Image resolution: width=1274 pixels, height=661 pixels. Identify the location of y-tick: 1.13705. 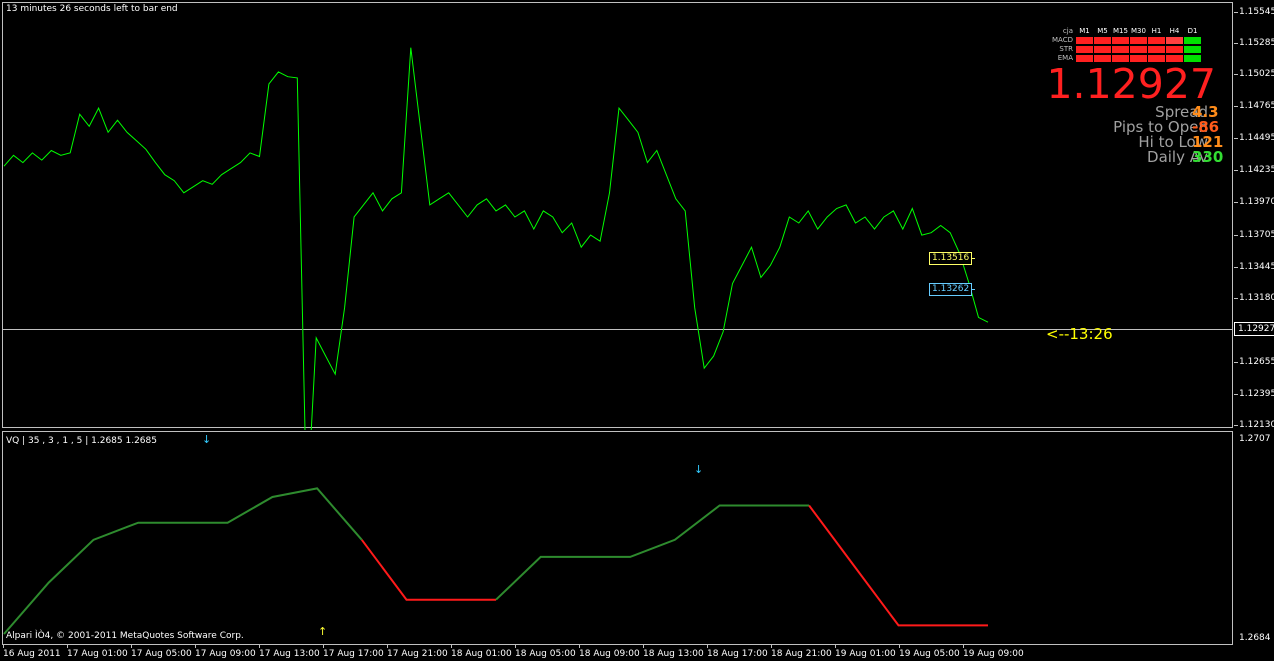
(1253, 235).